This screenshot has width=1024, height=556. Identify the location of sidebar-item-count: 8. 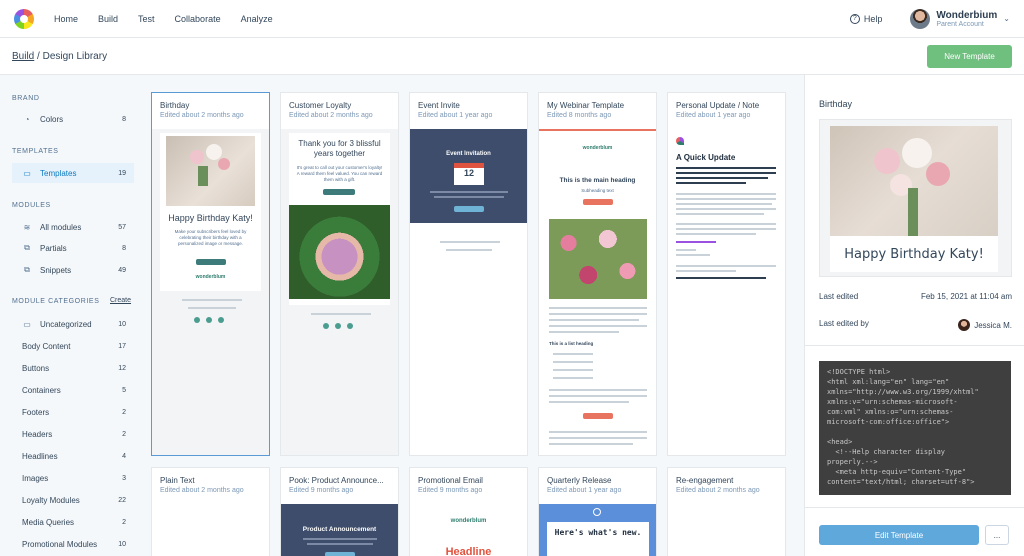
(124, 119).